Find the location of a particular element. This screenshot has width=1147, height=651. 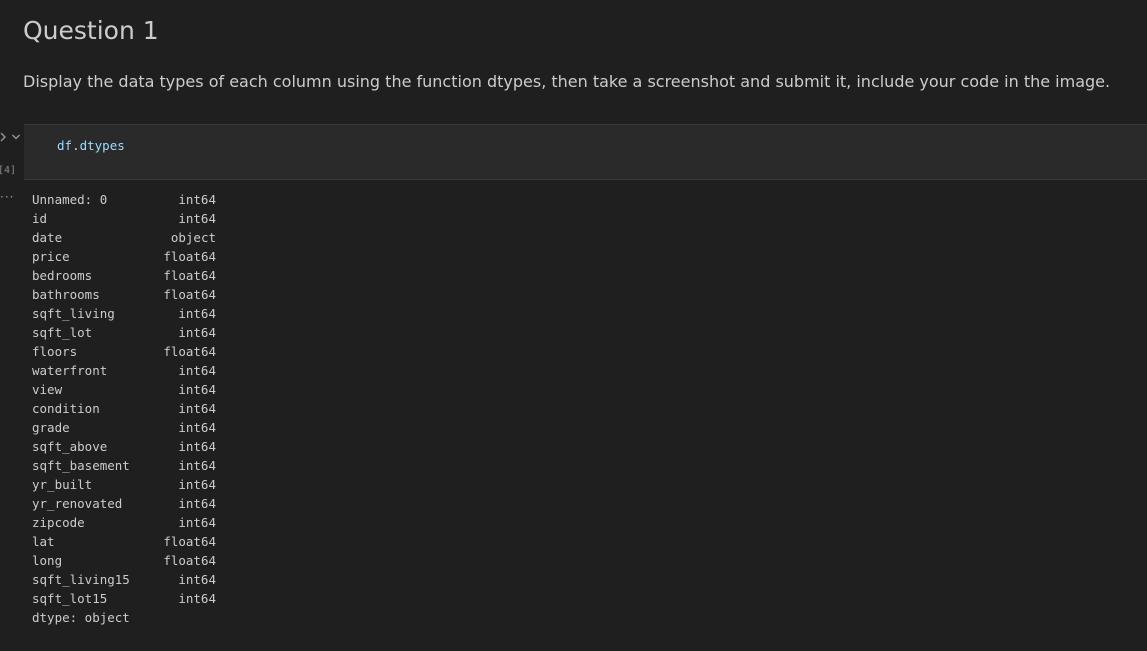

more-actions-icon: ··· is located at coordinates (7, 197).